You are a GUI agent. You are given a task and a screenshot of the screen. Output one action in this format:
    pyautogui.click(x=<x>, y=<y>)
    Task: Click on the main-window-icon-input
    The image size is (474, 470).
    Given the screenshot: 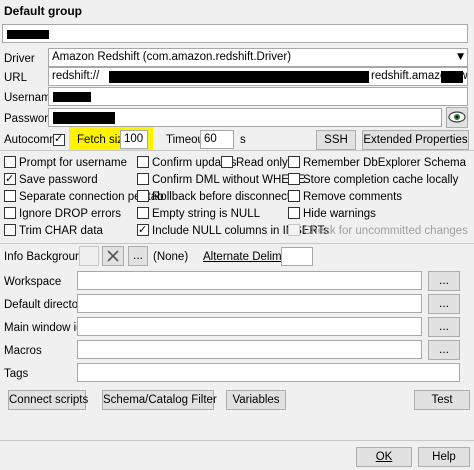 What is the action you would take?
    pyautogui.click(x=249, y=326)
    